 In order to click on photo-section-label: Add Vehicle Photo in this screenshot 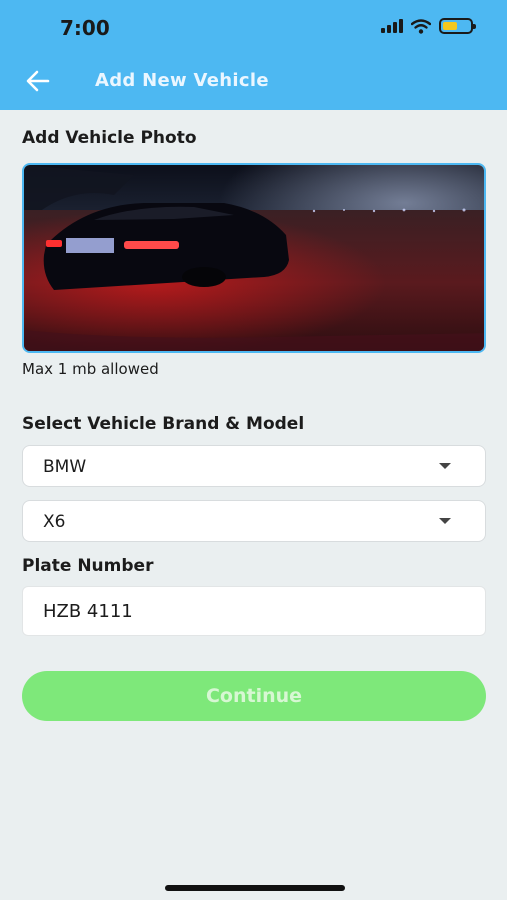, I will do `click(109, 138)`.